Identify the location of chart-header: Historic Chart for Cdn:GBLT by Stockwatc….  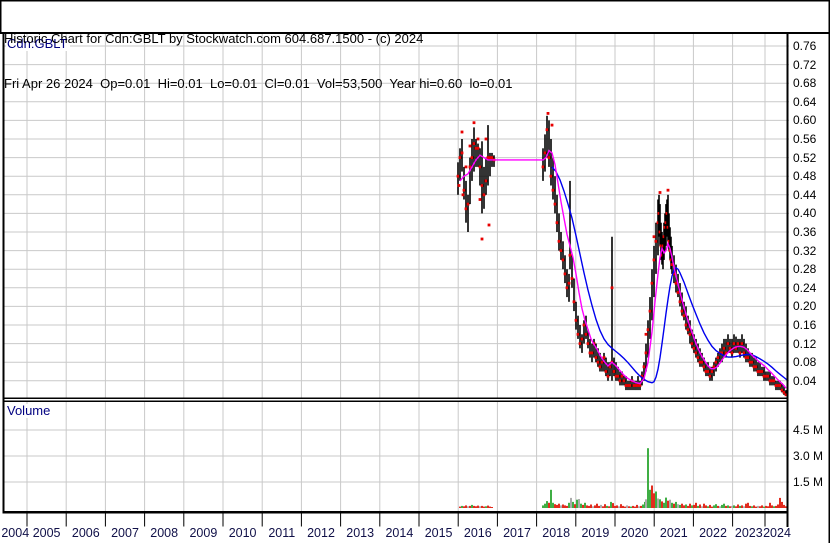
(258, 61).